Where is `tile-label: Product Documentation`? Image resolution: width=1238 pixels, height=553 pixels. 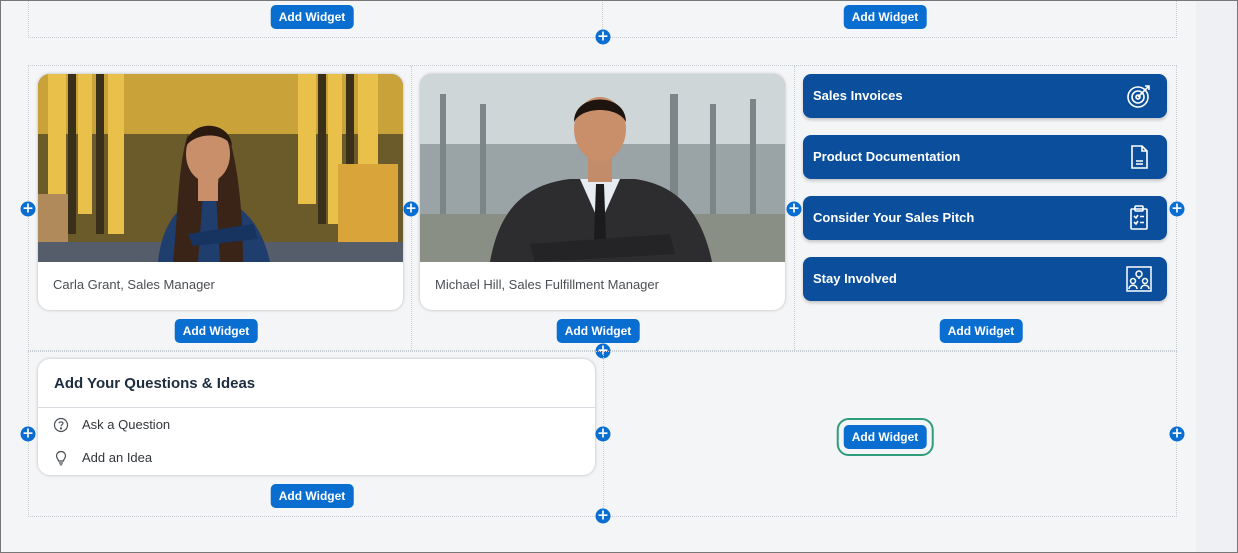 tile-label: Product Documentation is located at coordinates (887, 156).